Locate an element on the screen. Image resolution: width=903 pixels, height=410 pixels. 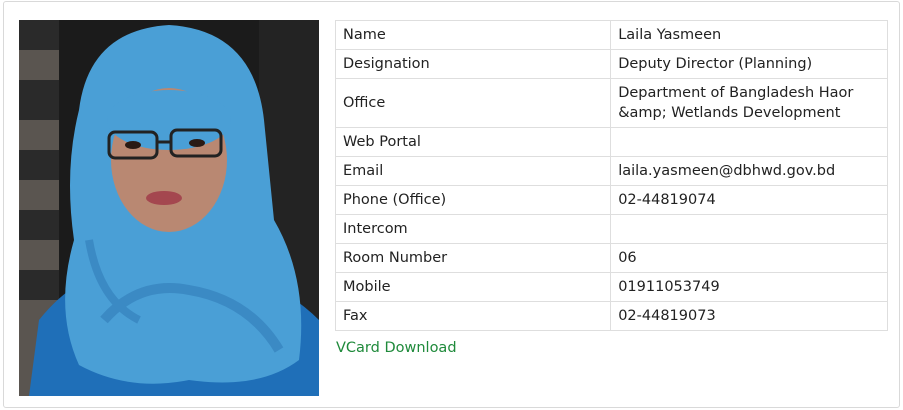
intercom-label: Intercom is located at coordinates (473, 229).